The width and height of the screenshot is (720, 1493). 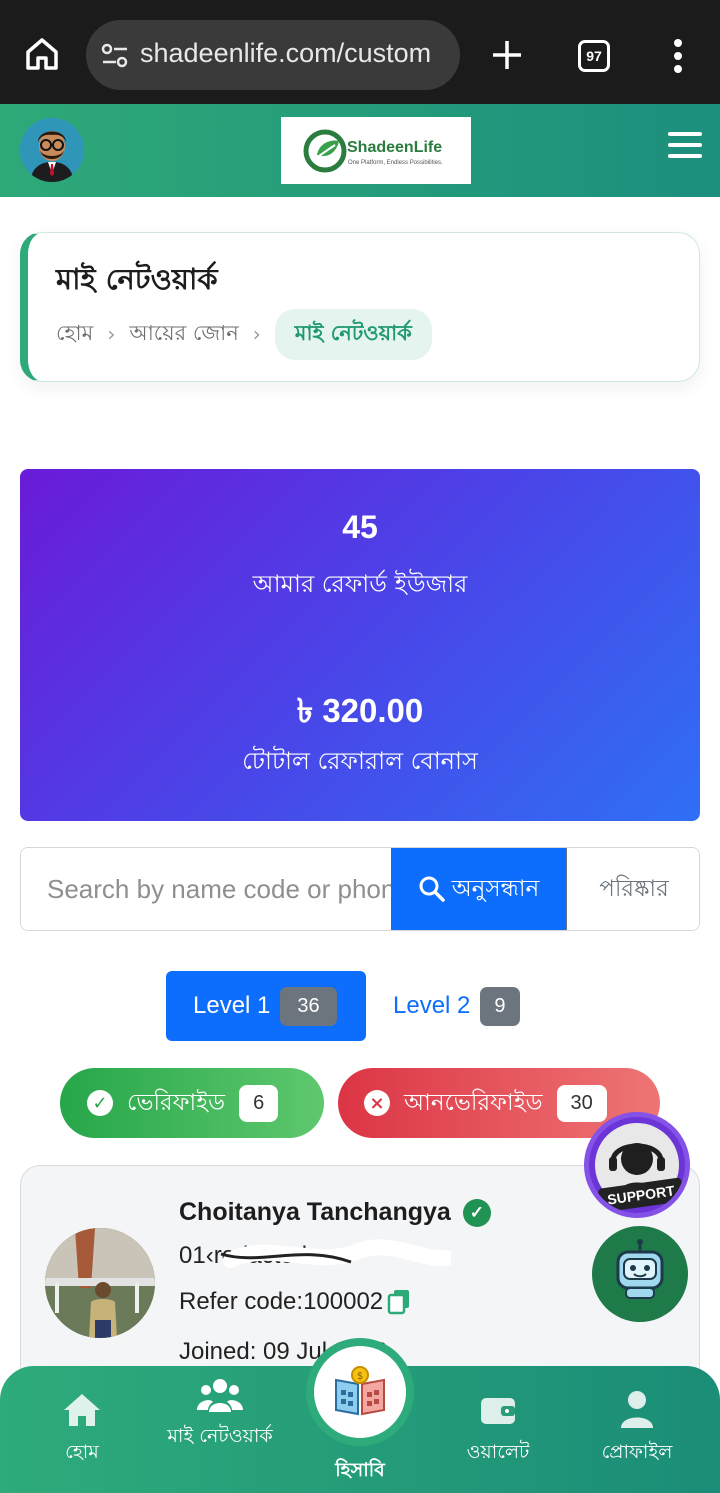 I want to click on clear-button: পরিষ্কার, so click(x=632, y=889).